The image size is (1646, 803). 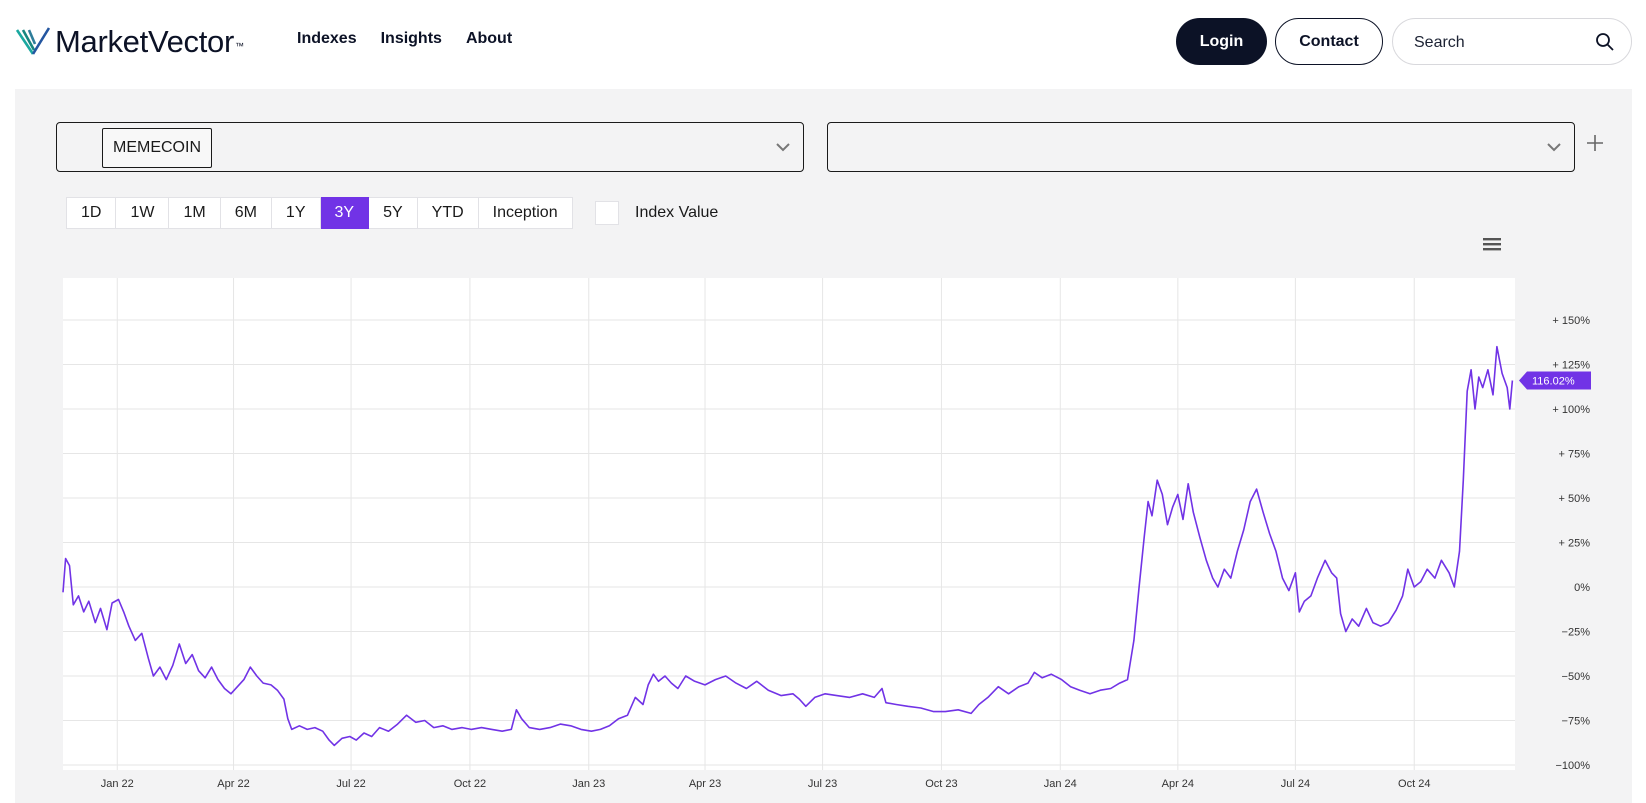 I want to click on chart-menu-icon, so click(x=1492, y=244).